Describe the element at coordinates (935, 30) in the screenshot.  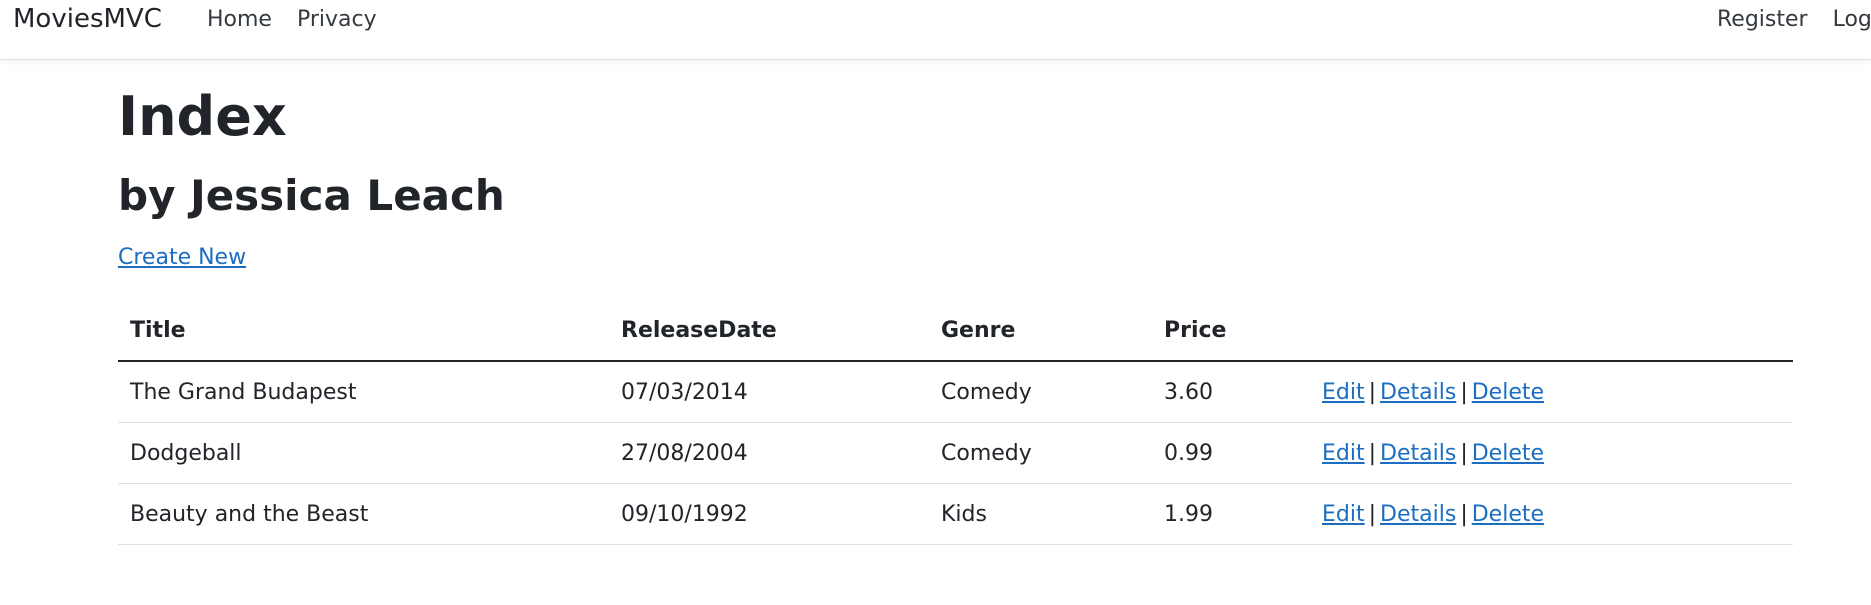
I see `top-navbar: MoviesMVC Home Privacy Register Login` at that location.